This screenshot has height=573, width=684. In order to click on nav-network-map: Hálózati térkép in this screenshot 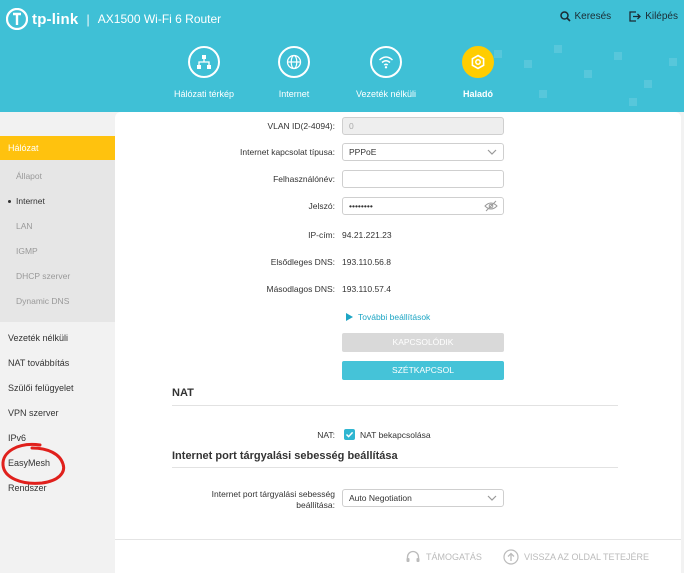, I will do `click(204, 72)`.